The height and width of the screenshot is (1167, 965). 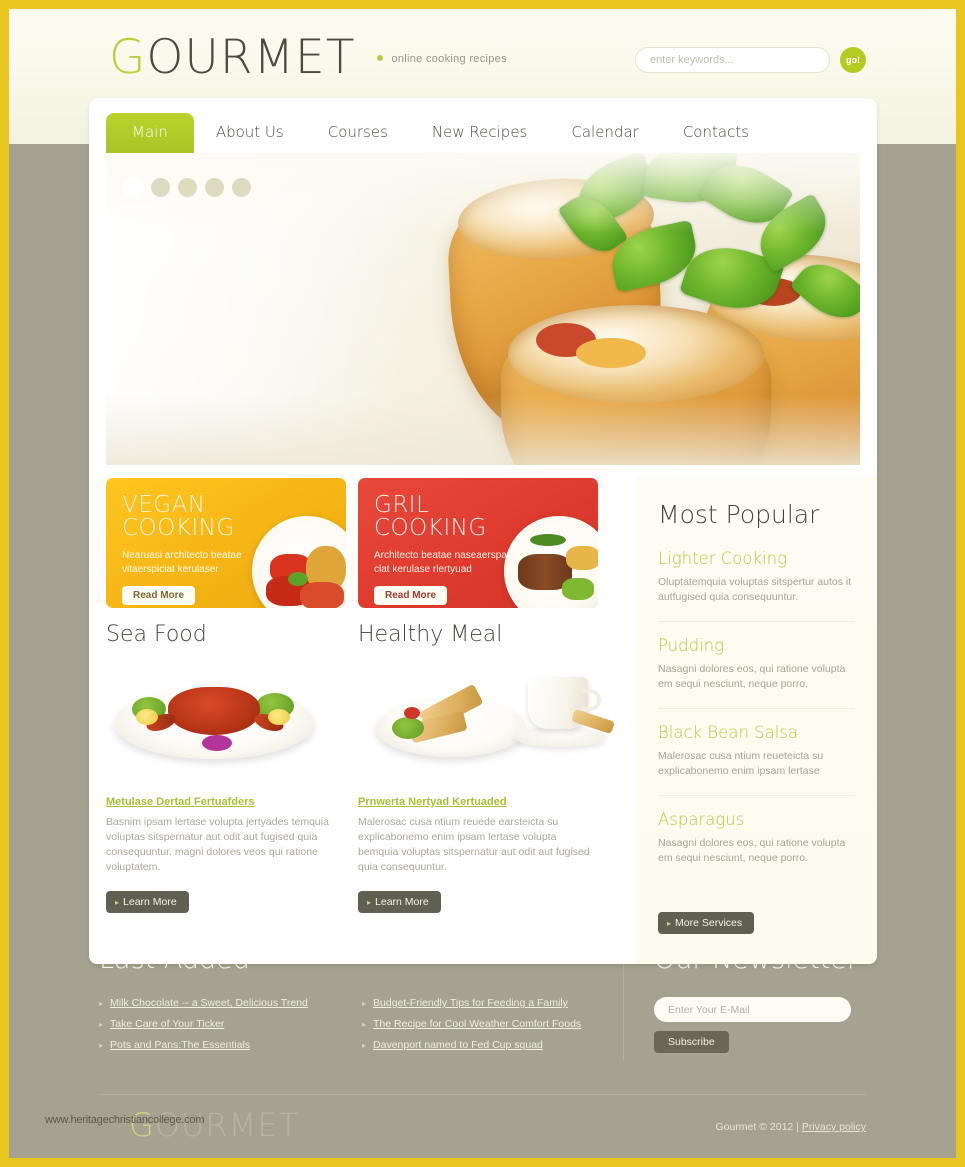 I want to click on site-logo: GOURMET online cooking recipes, so click(x=308, y=57).